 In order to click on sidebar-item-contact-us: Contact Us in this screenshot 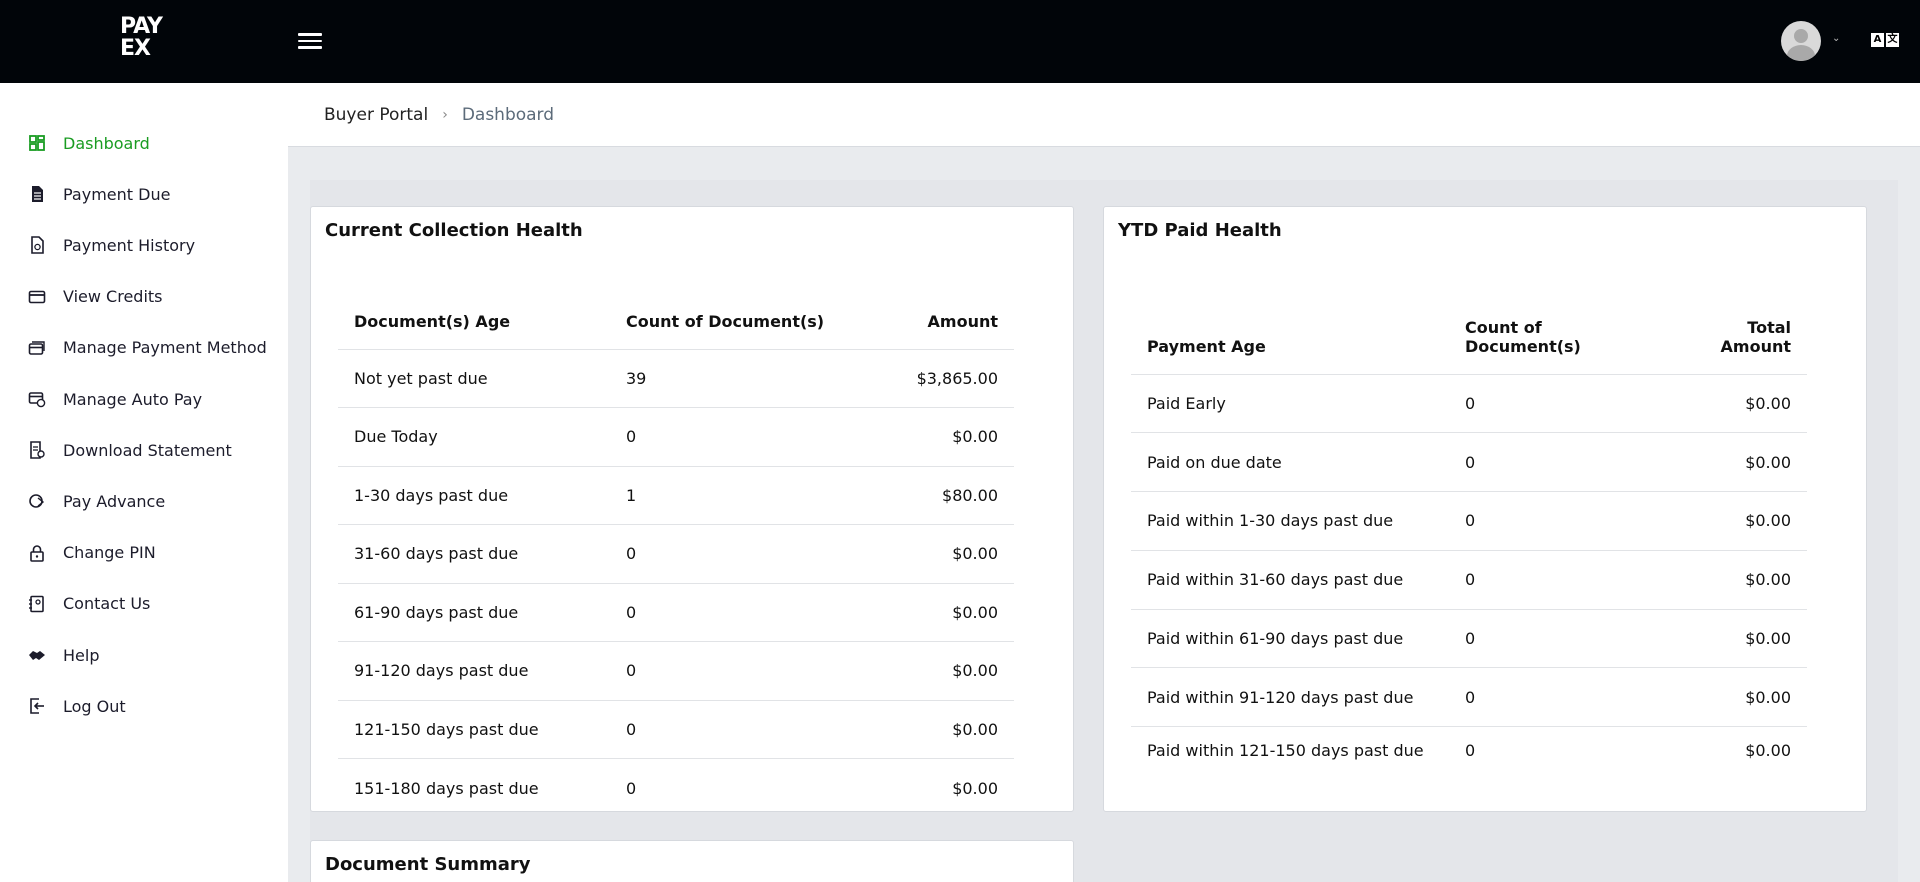, I will do `click(89, 604)`.